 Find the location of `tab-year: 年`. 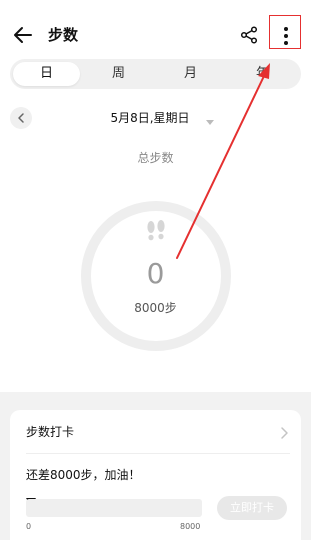

tab-year: 年 is located at coordinates (262, 74).